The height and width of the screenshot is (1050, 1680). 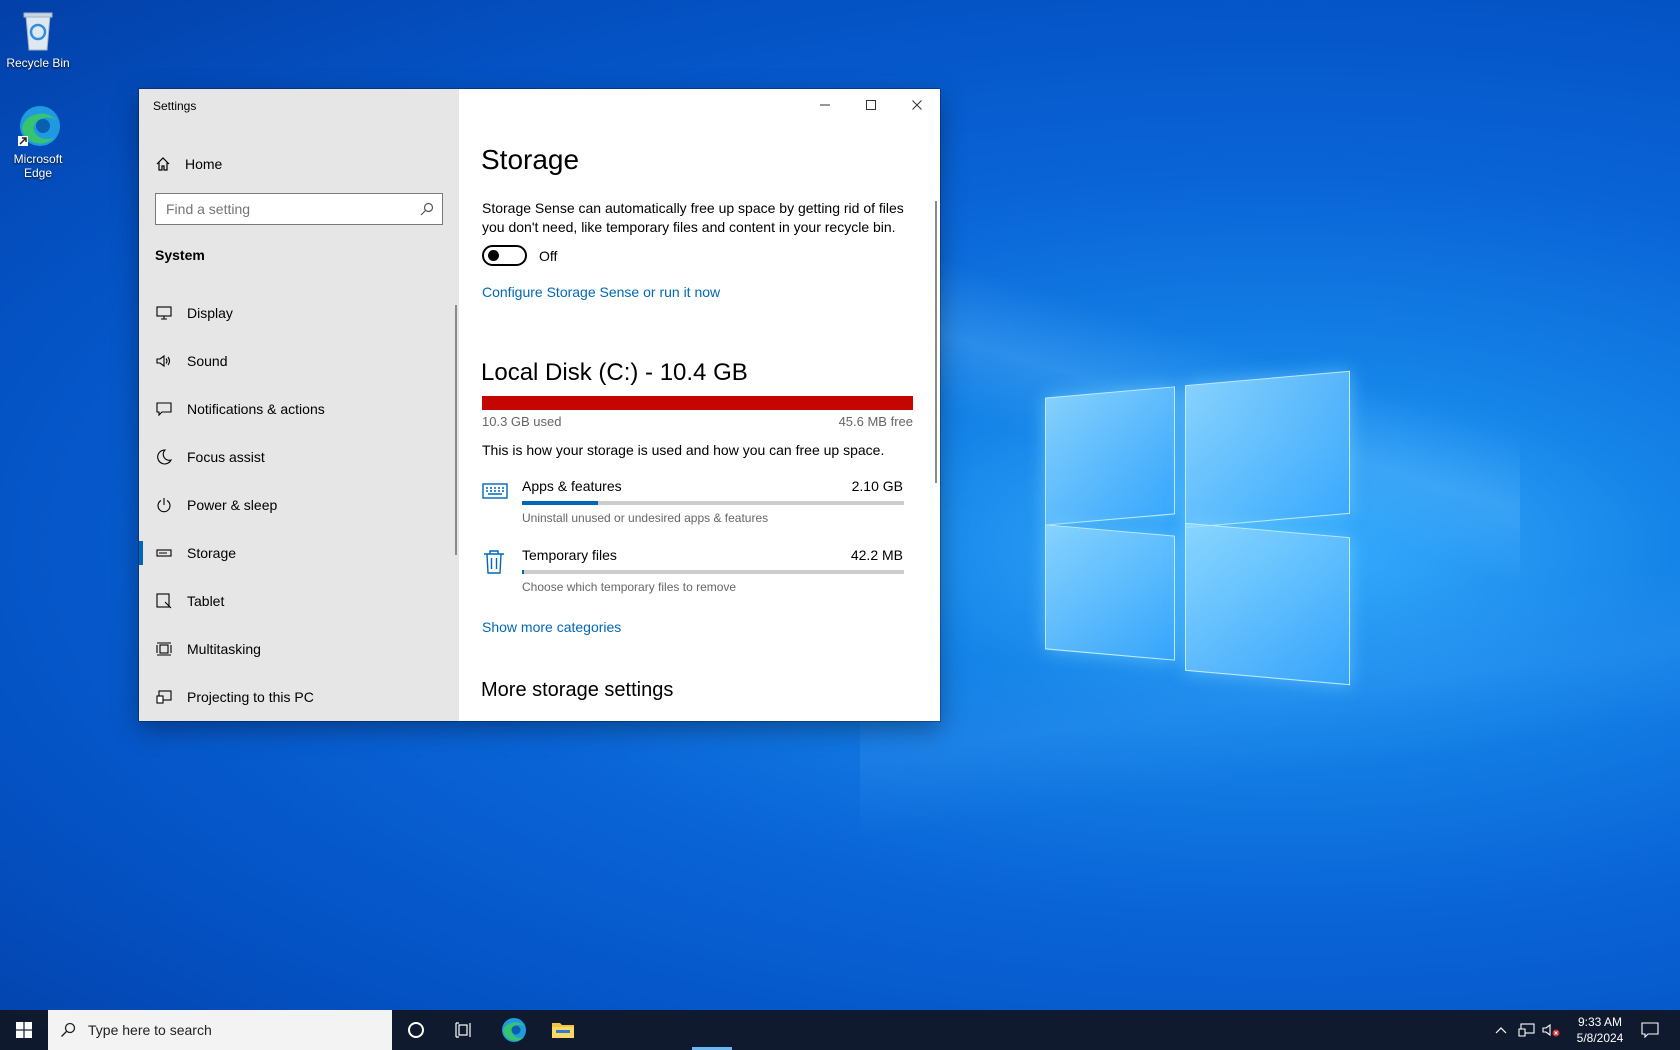 What do you see at coordinates (164, 505) in the screenshot?
I see `power-icon` at bounding box center [164, 505].